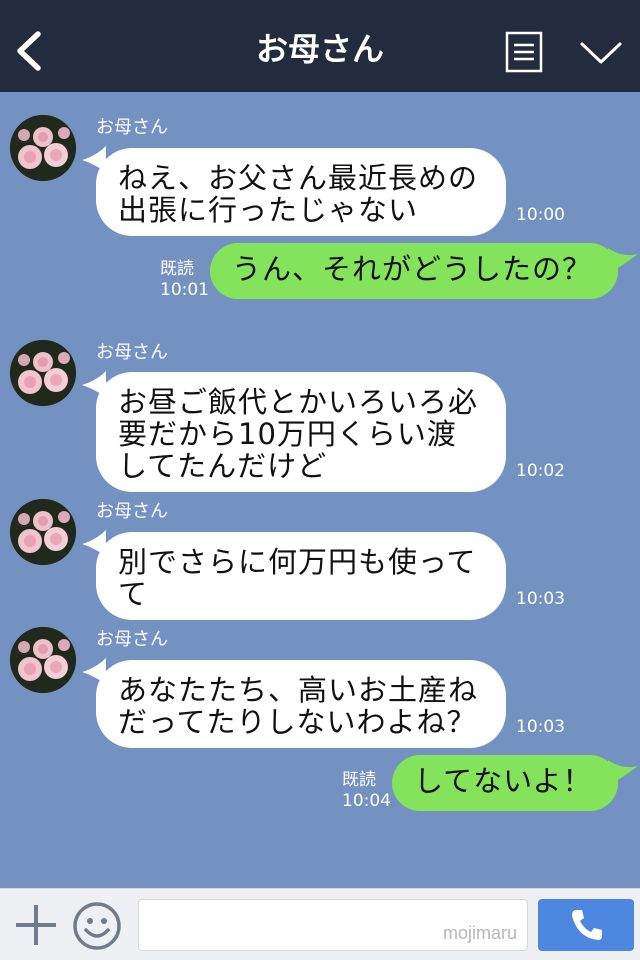 The height and width of the screenshot is (960, 640). Describe the element at coordinates (505, 783) in the screenshot. I see `message-bubble-outgoing: してないよ！` at that location.